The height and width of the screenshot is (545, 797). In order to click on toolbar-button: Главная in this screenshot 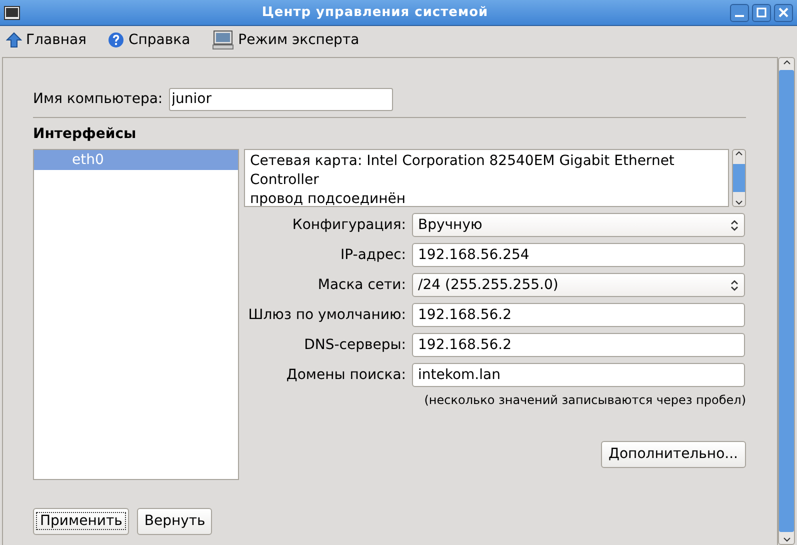, I will do `click(46, 40)`.